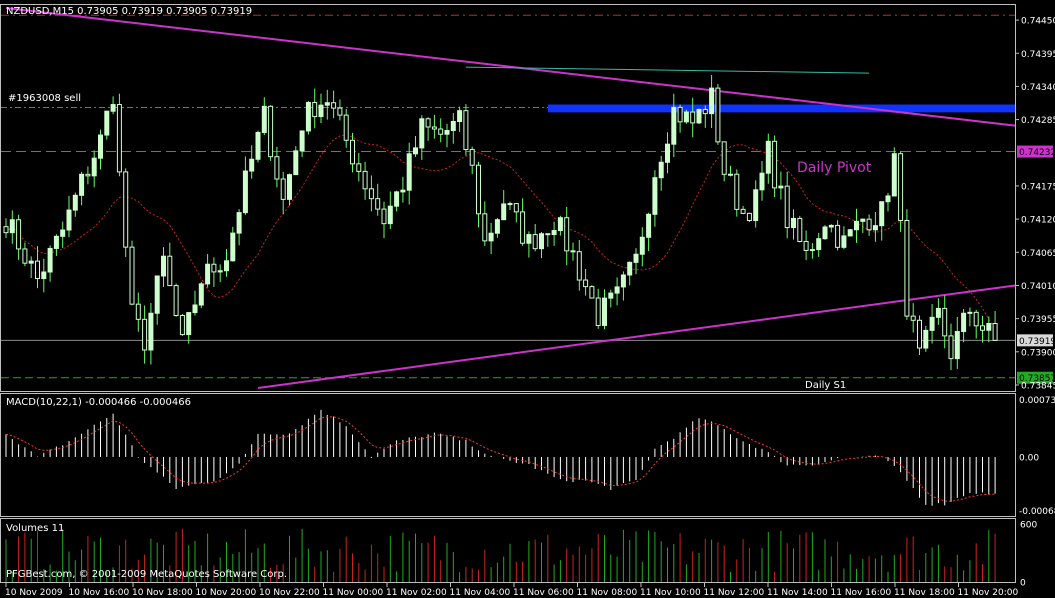  I want to click on time-tick-label: 10 Nov 16:00, so click(99, 593).